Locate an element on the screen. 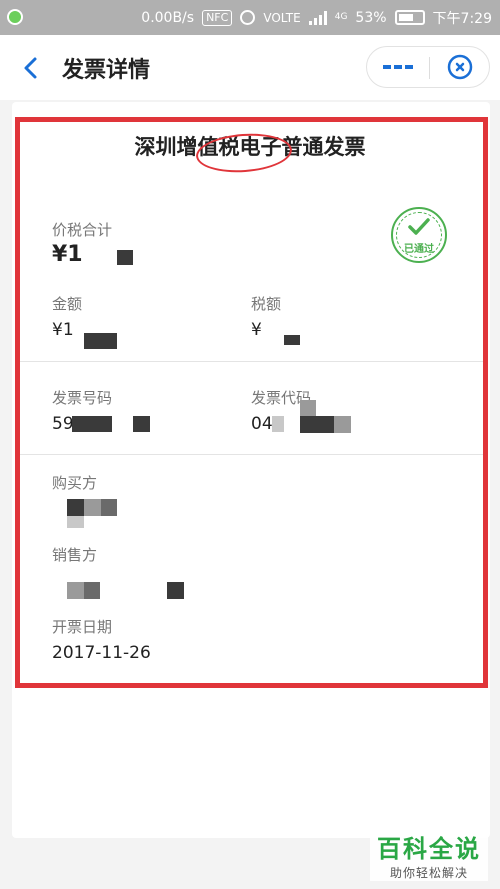 The image size is (500, 889). alarm-icon is located at coordinates (248, 17).